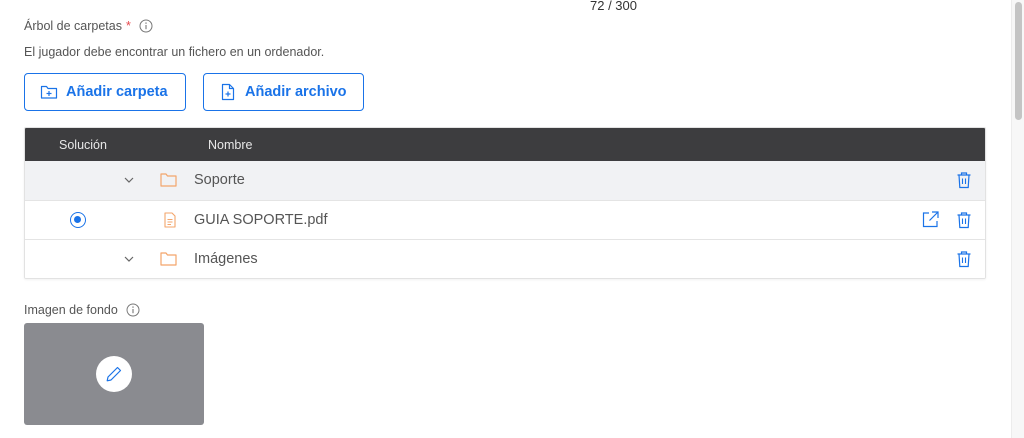 The image size is (1024, 438). I want to click on file-plus-icon, so click(228, 92).